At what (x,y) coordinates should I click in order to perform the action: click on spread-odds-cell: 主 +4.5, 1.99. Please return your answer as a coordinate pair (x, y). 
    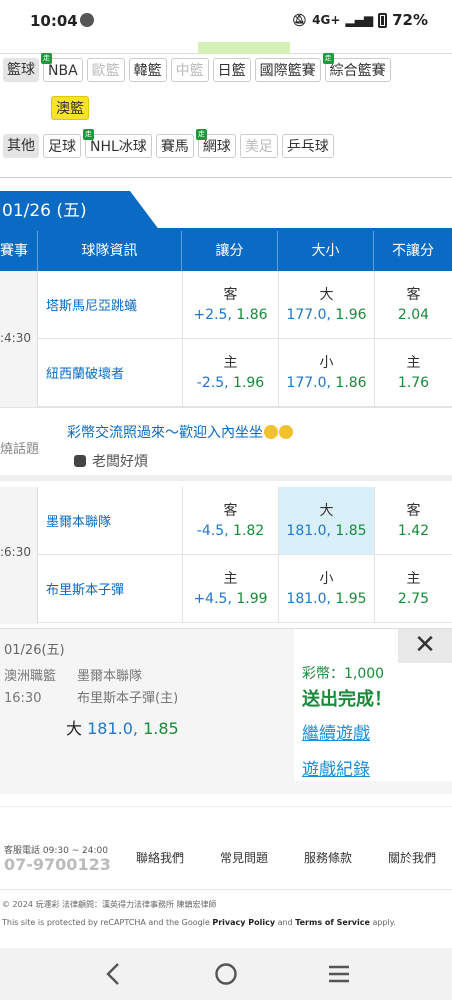
    Looking at the image, I should click on (230, 589).